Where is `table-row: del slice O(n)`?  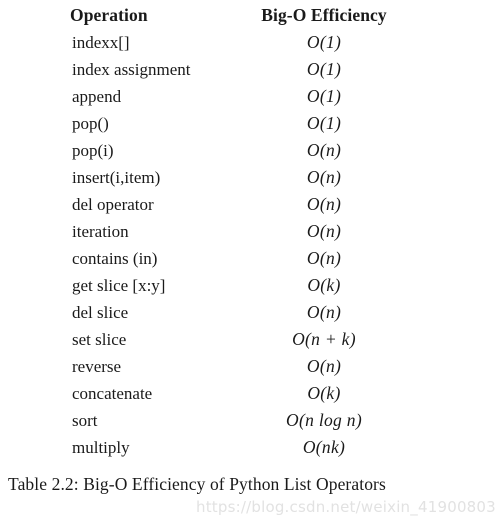
table-row: del slice O(n) is located at coordinates (235, 312).